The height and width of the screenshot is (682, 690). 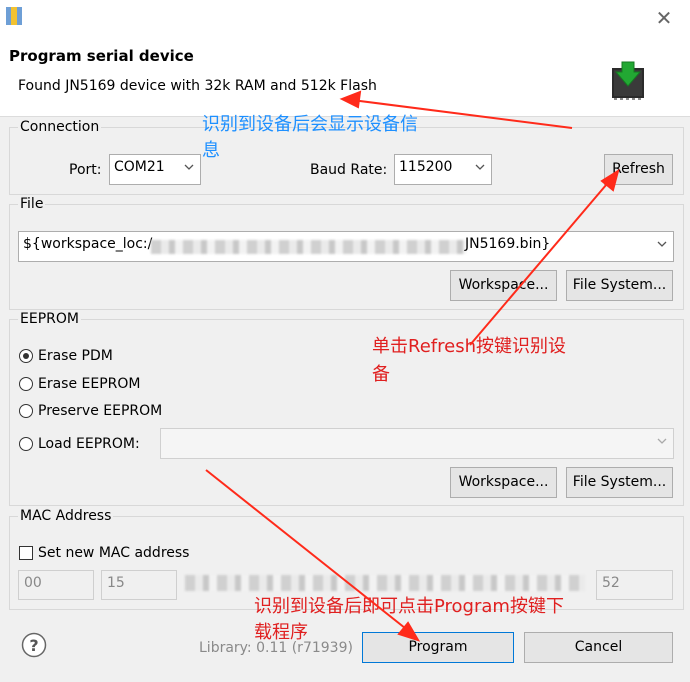 I want to click on load-eeprom-path, so click(x=417, y=443).